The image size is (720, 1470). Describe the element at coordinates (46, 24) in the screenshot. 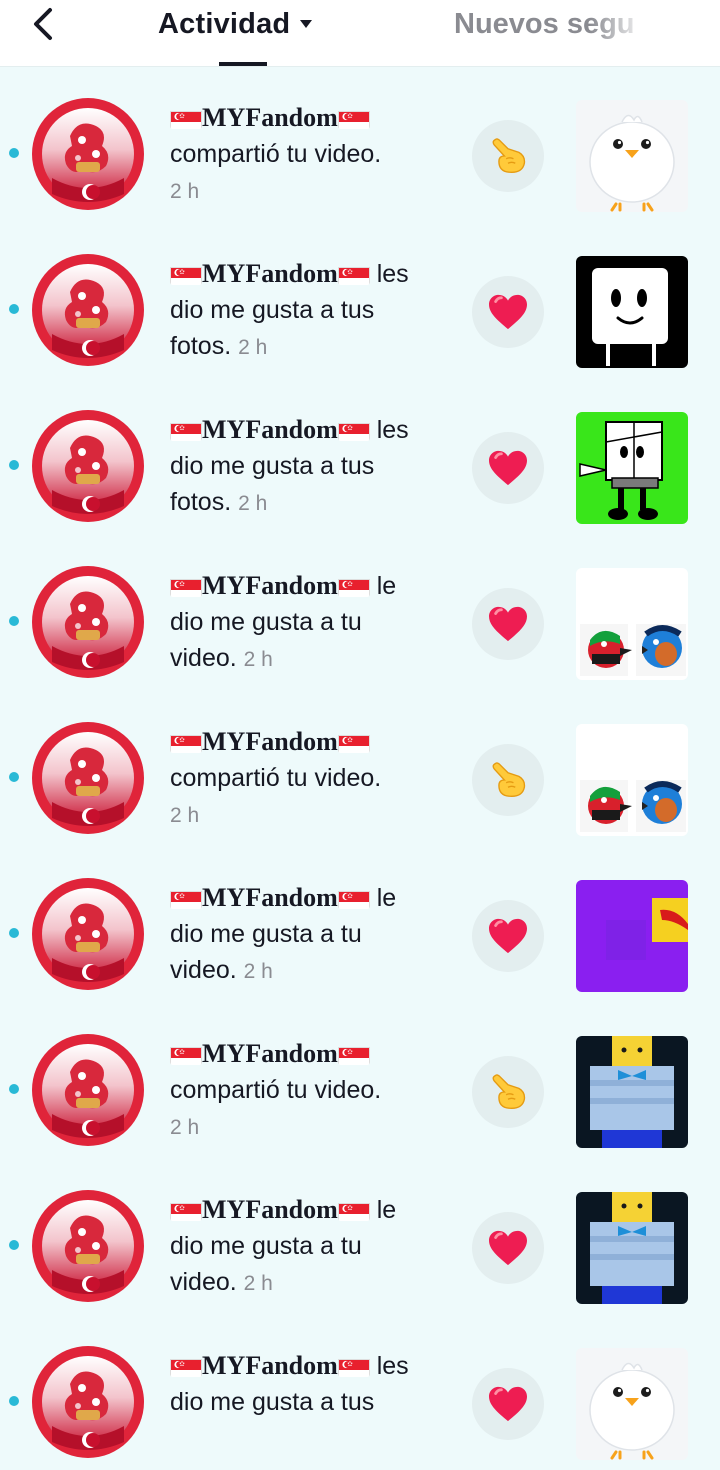

I see `back-arrow-icon` at that location.